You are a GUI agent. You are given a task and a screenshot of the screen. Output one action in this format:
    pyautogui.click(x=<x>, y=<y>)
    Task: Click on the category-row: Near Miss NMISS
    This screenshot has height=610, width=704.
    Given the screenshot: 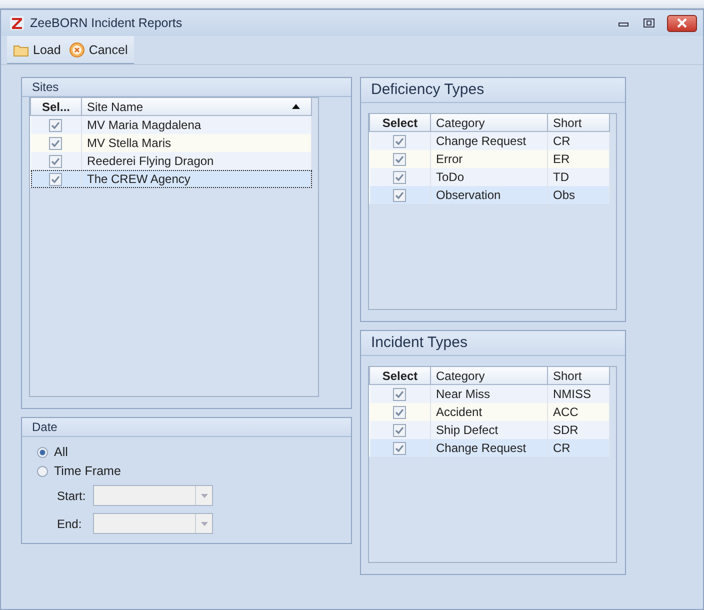 What is the action you would take?
    pyautogui.click(x=490, y=393)
    